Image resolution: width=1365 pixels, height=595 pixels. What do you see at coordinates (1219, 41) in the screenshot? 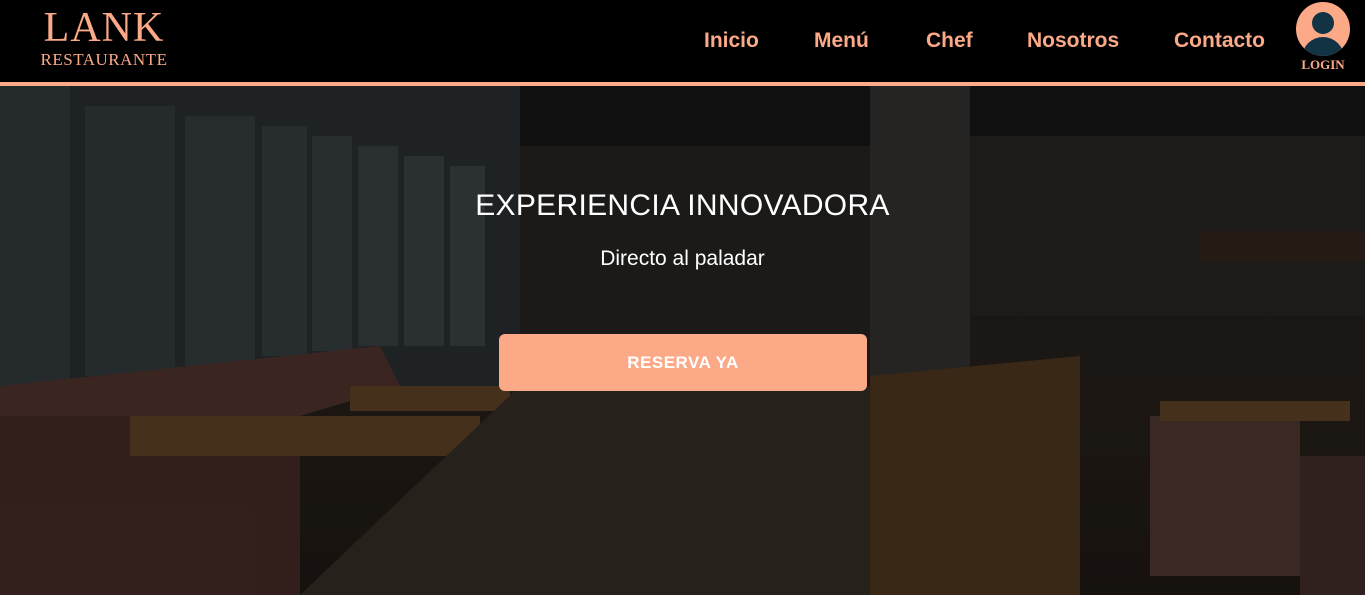
I see `nav-link-contacto: Contacto` at bounding box center [1219, 41].